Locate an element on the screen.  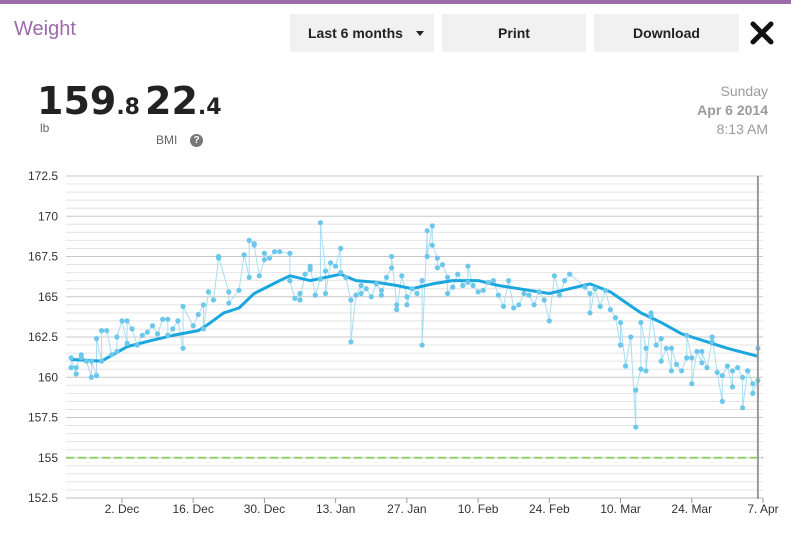
selected-time: 8:13 AM is located at coordinates (742, 129).